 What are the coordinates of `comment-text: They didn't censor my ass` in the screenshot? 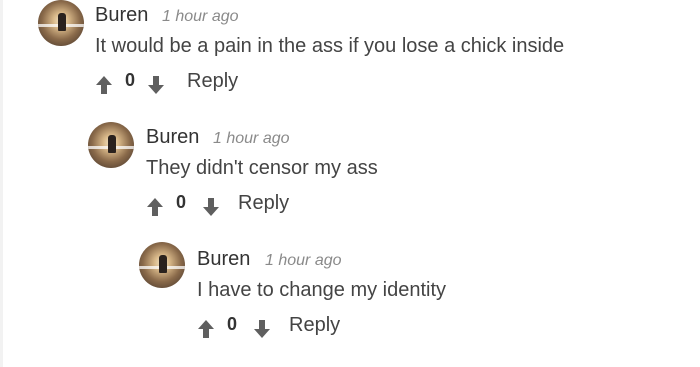 It's located at (262, 168).